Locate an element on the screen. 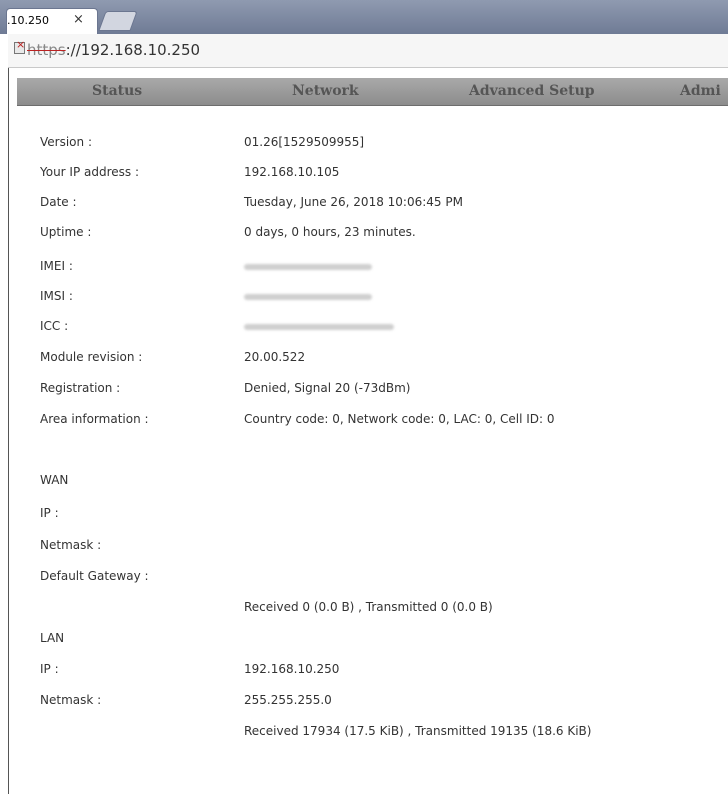  your-ip-value: 192.168.10.105 is located at coordinates (292, 172).